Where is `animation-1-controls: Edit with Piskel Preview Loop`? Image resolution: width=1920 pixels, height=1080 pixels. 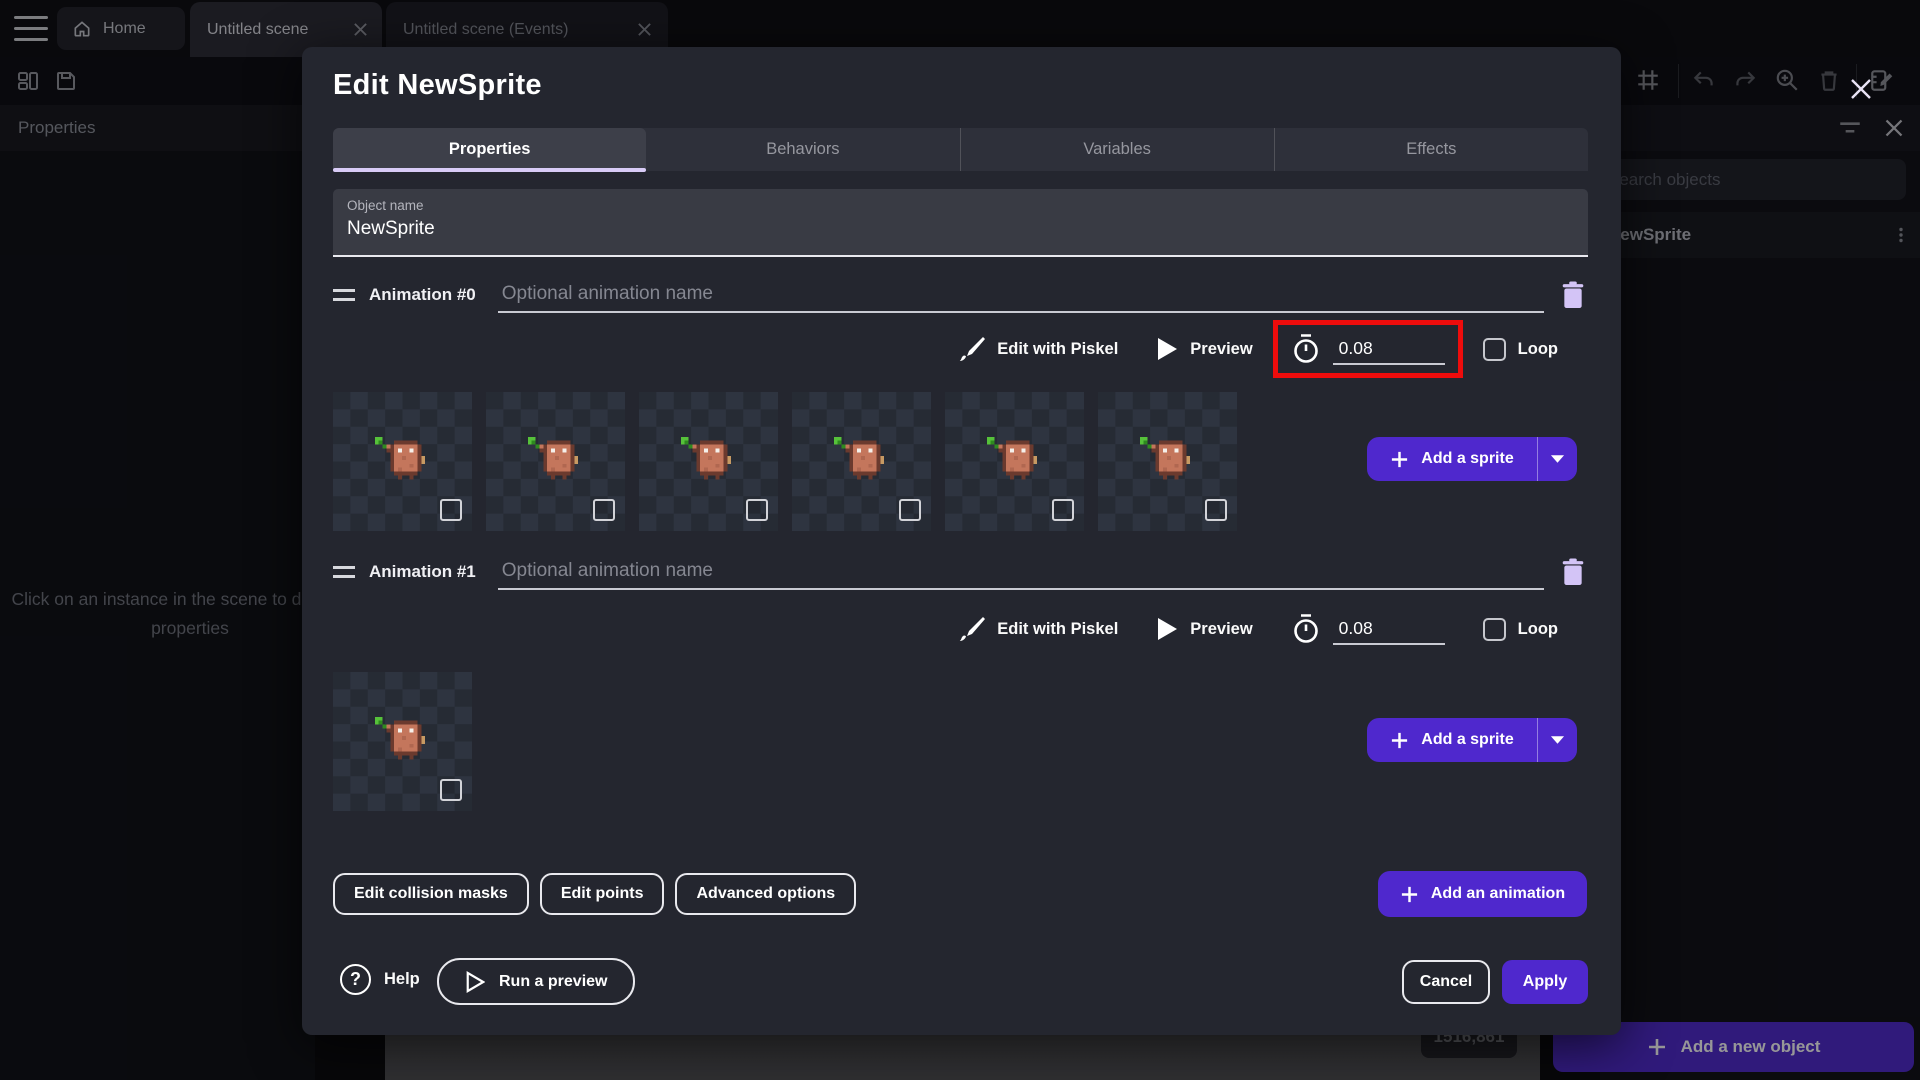 animation-1-controls: Edit with Piskel Preview Loop is located at coordinates (960, 629).